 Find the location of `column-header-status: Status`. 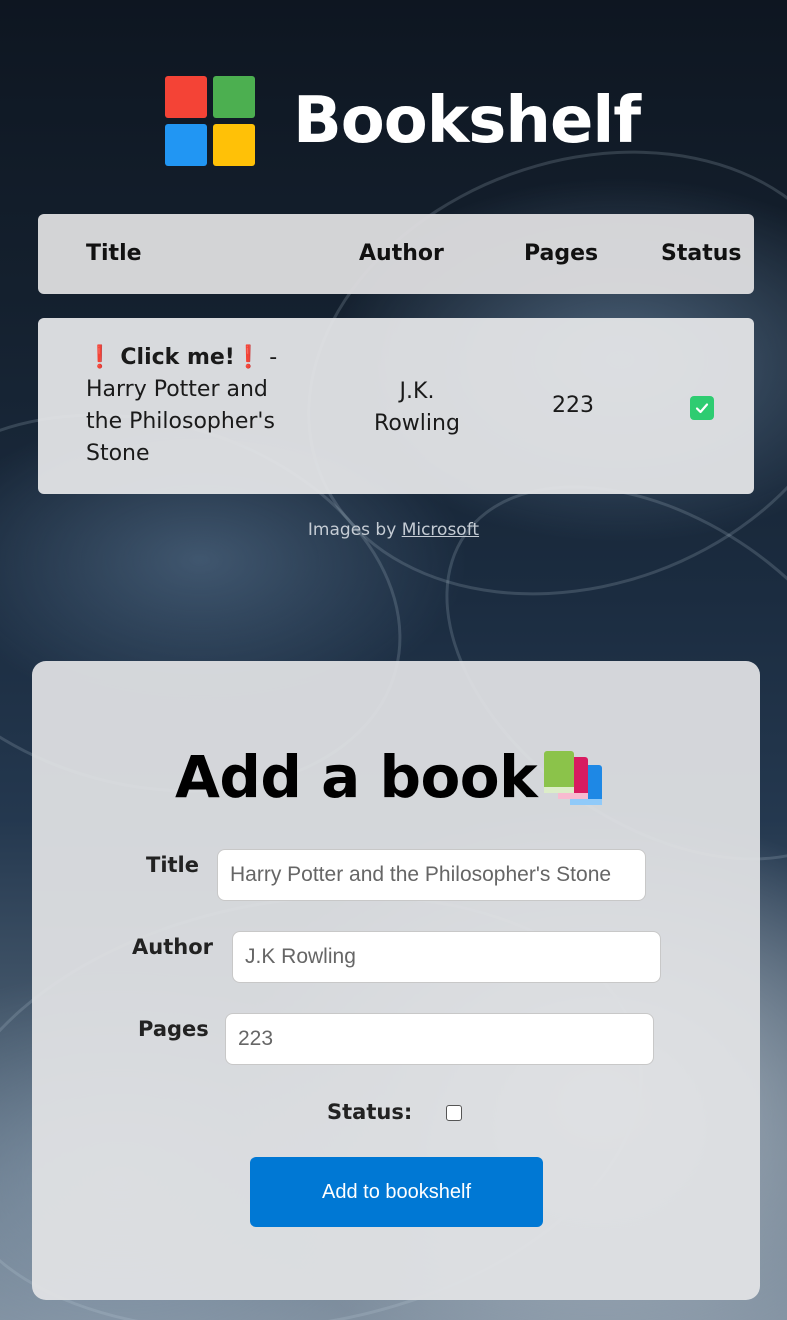

column-header-status: Status is located at coordinates (701, 253).